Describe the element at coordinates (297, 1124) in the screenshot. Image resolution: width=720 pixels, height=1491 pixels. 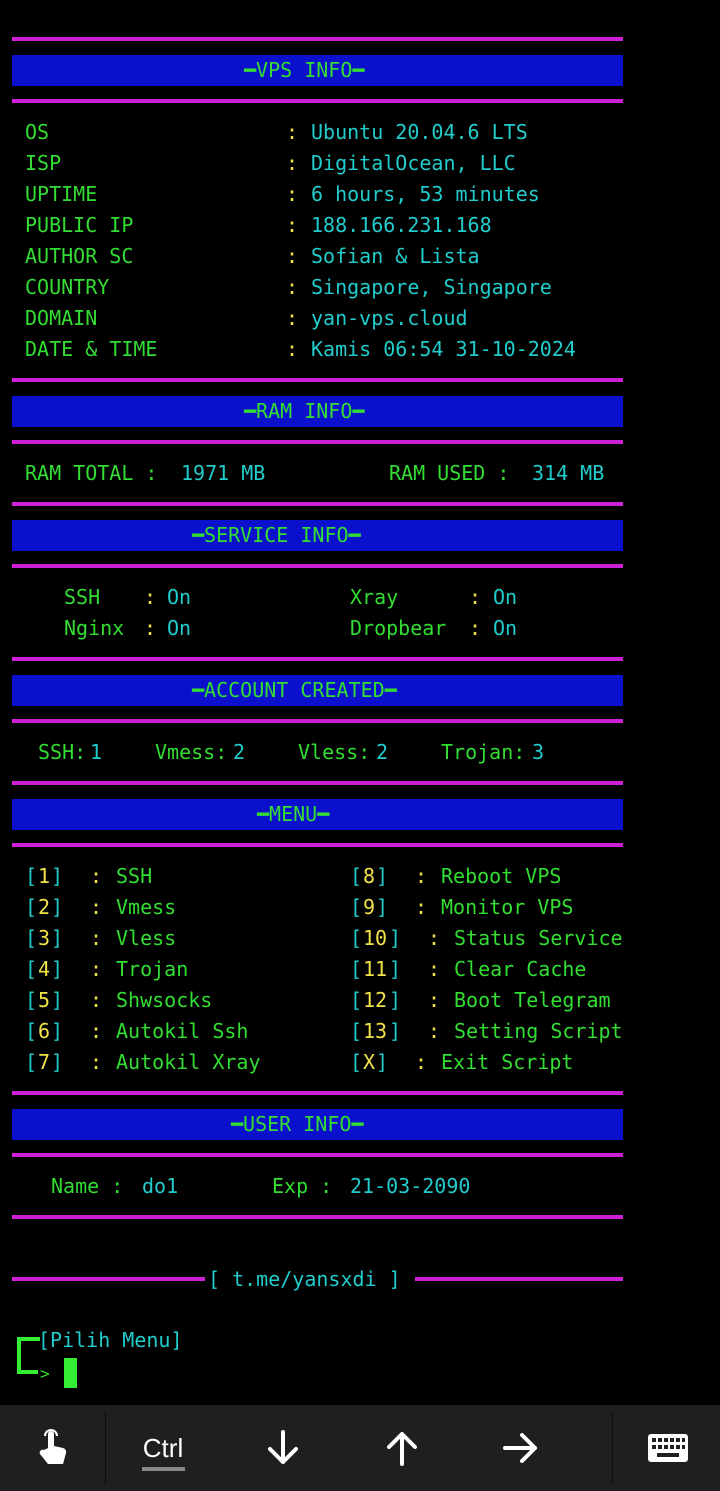
I see `section-title: ━USER INFO━` at that location.